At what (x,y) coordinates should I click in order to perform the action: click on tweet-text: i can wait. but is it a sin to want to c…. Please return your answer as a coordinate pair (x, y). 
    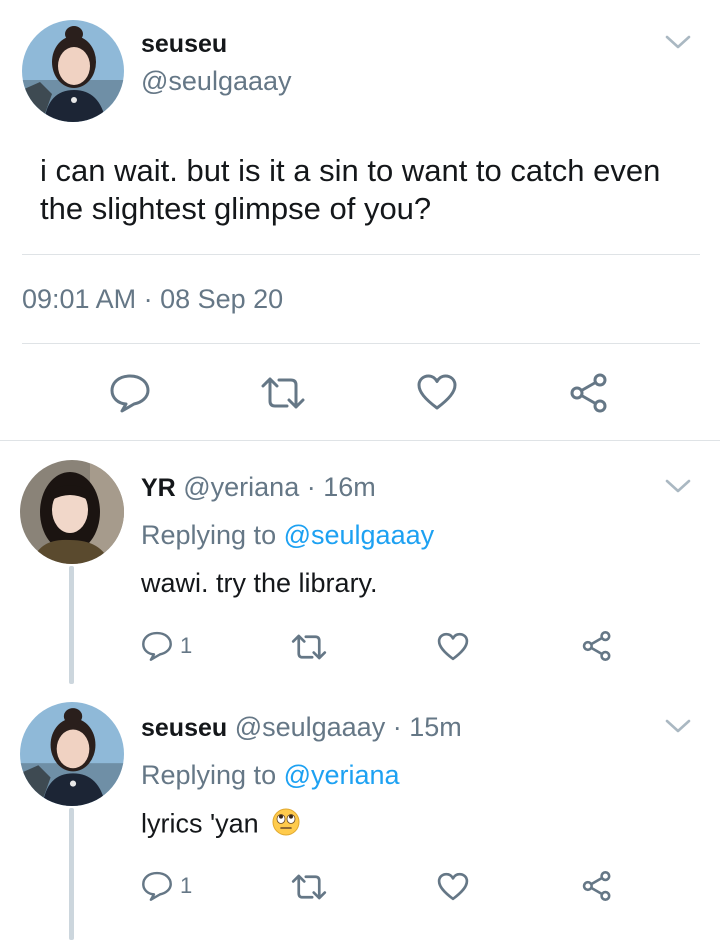
    Looking at the image, I should click on (350, 189).